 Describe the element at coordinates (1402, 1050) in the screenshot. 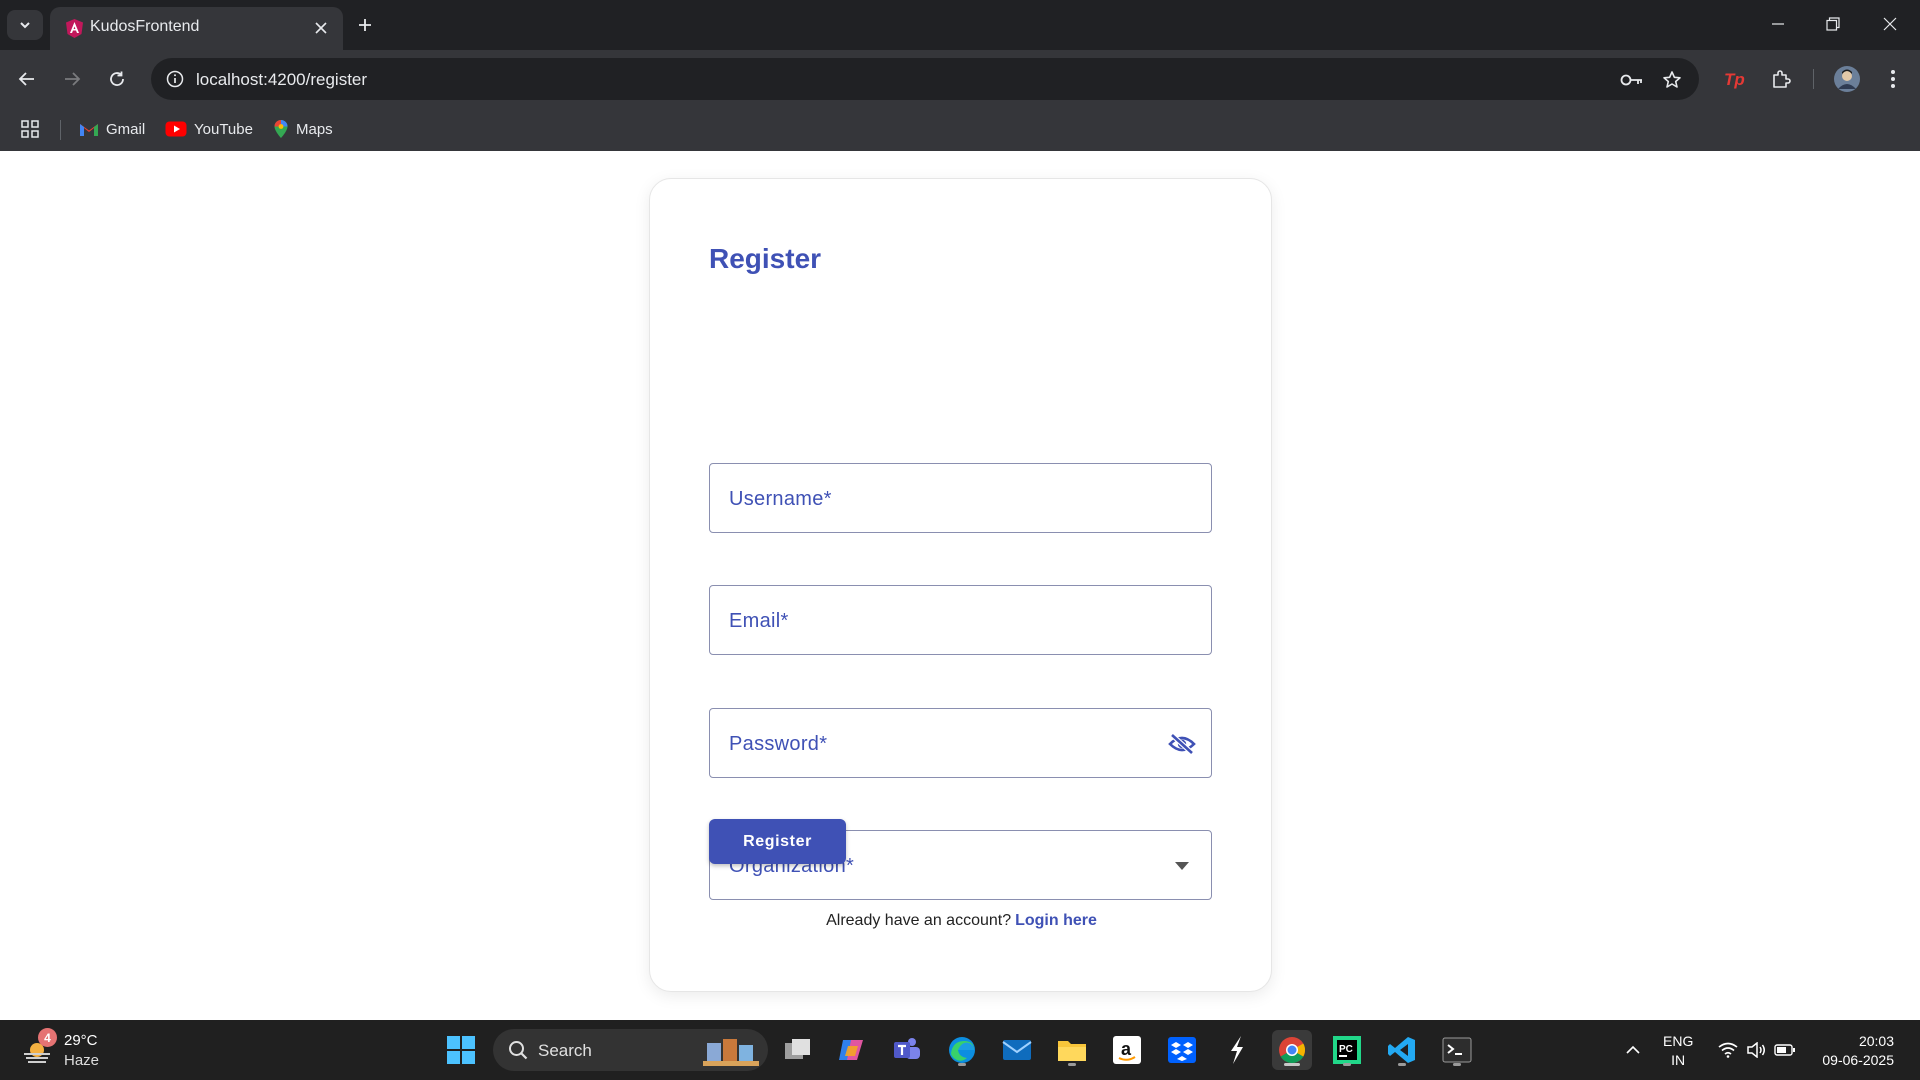

I see `vscode-icon` at that location.